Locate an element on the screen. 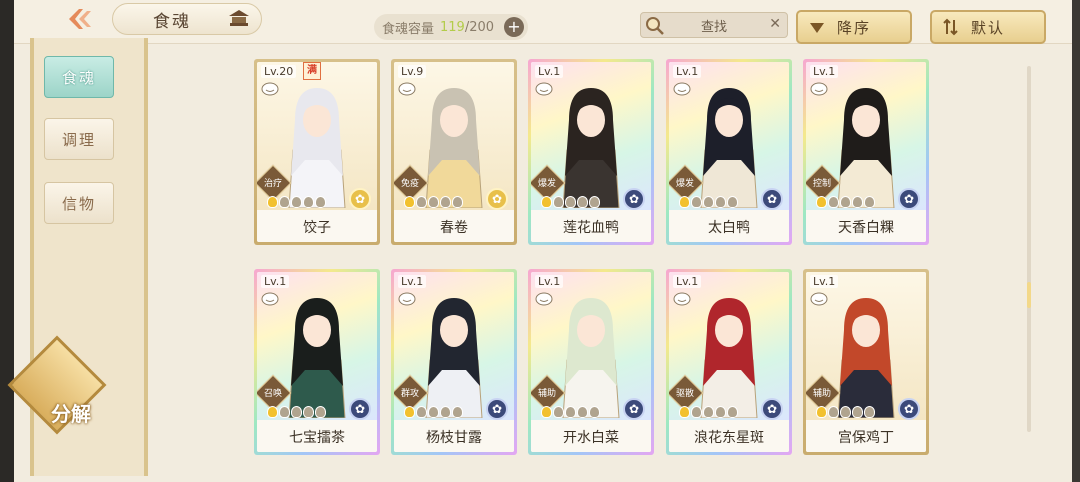 The width and height of the screenshot is (1080, 482). capacity-total: /200 is located at coordinates (479, 27).